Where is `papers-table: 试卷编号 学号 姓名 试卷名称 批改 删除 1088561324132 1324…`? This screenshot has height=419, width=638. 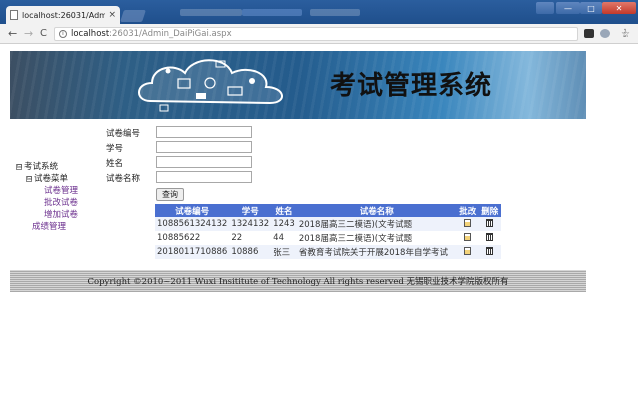 papers-table: 试卷编号 学号 姓名 试卷名称 批改 删除 1088561324132 1324… is located at coordinates (328, 231).